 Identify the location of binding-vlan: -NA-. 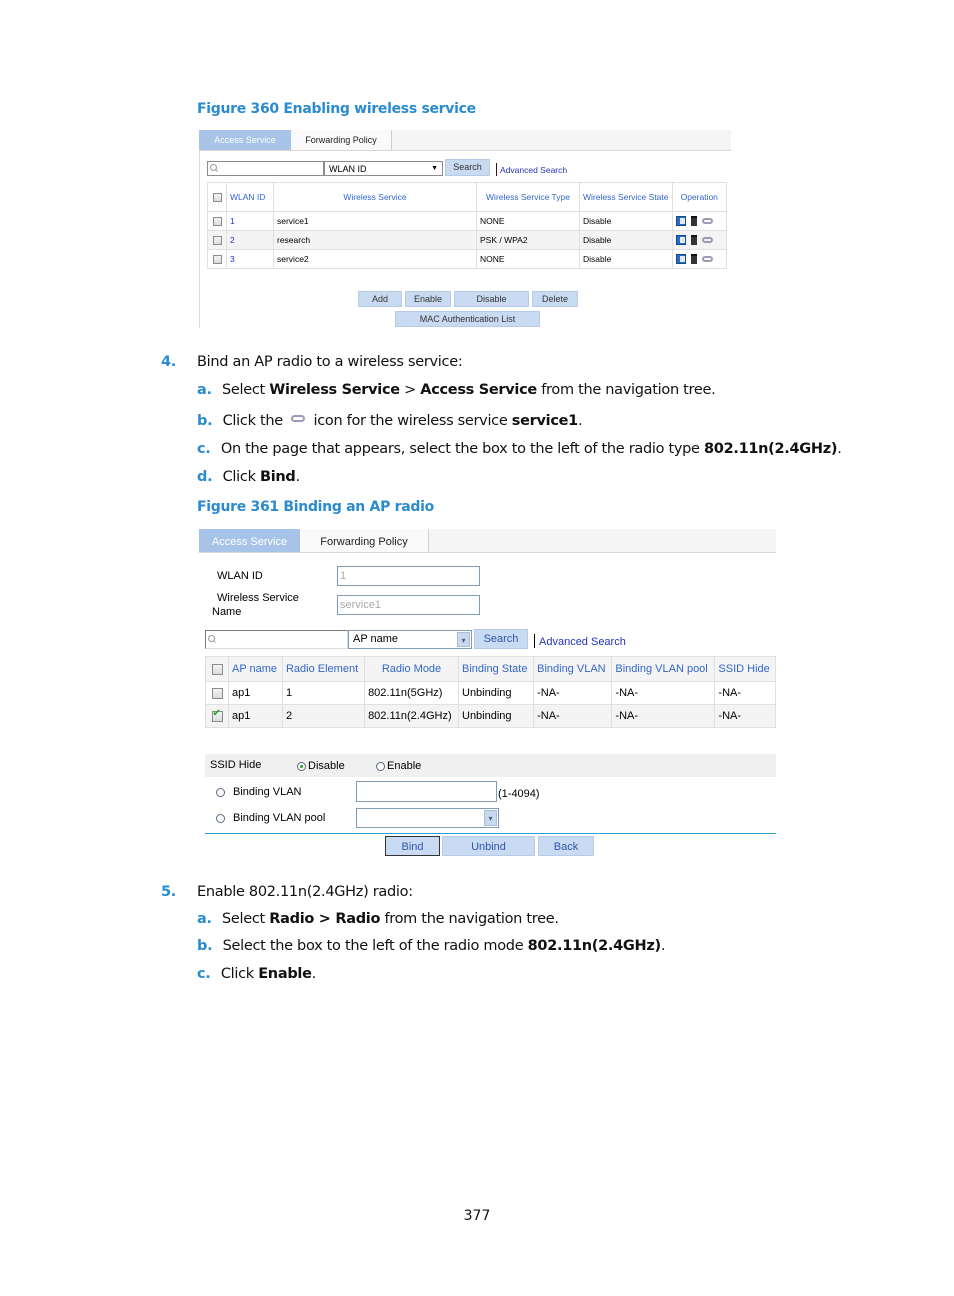
(573, 693).